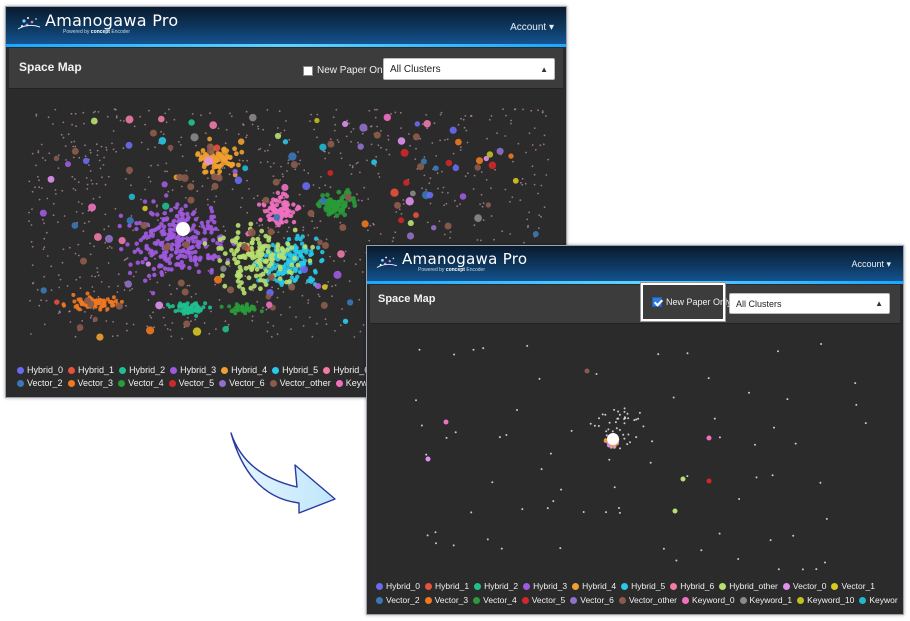  What do you see at coordinates (643, 586) in the screenshot?
I see `legend-item: Hybrid_5` at bounding box center [643, 586].